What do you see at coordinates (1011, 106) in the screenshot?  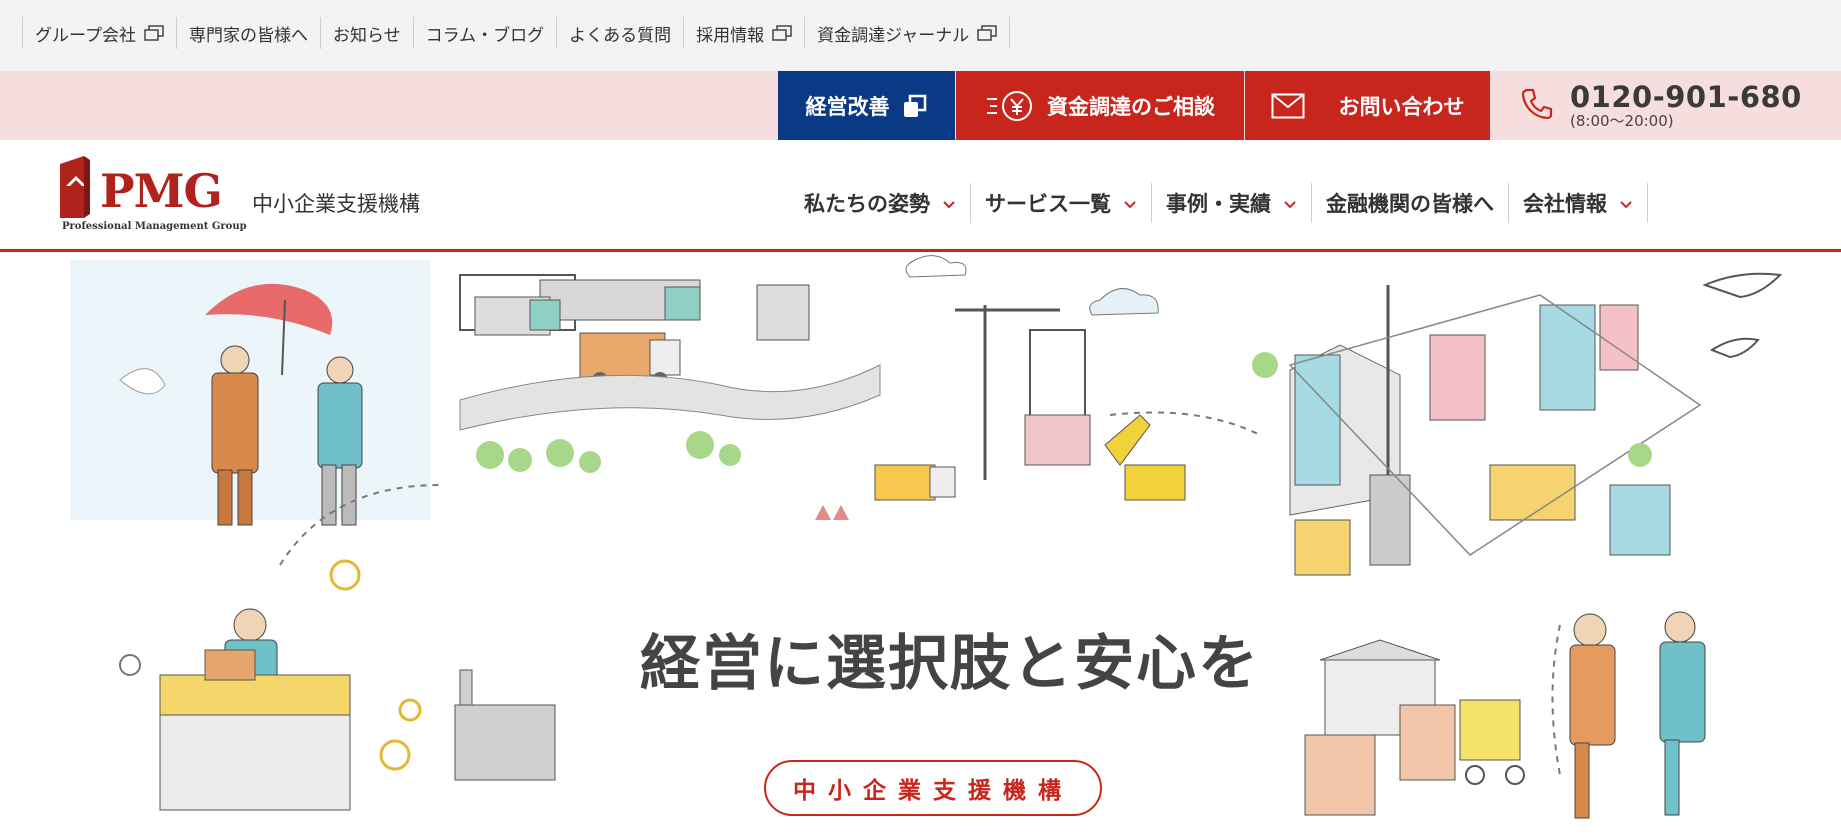 I see `yen-coin-icon` at bounding box center [1011, 106].